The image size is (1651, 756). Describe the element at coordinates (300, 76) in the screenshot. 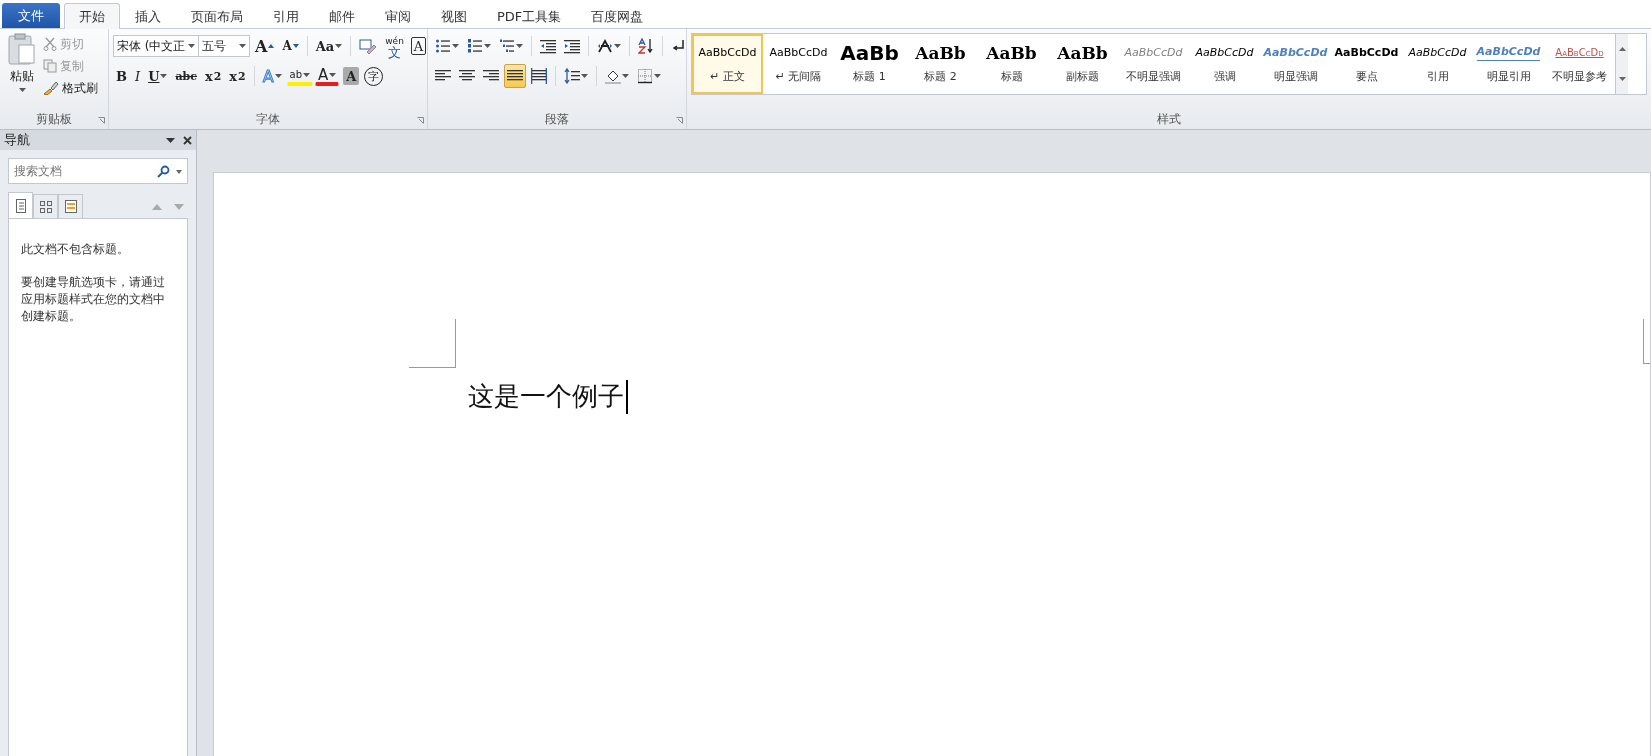

I see `highlight-button: ab` at that location.